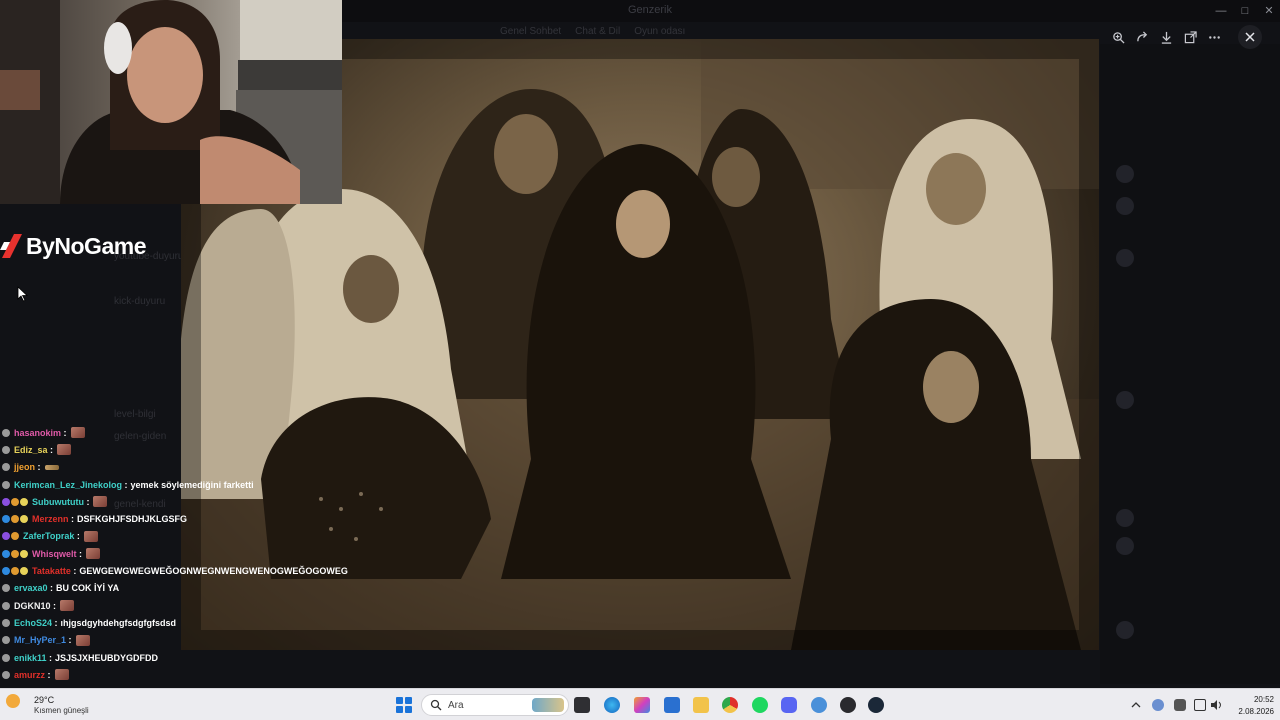 The image size is (1280, 720). I want to click on chat-username: Subuwututu, so click(58, 502).